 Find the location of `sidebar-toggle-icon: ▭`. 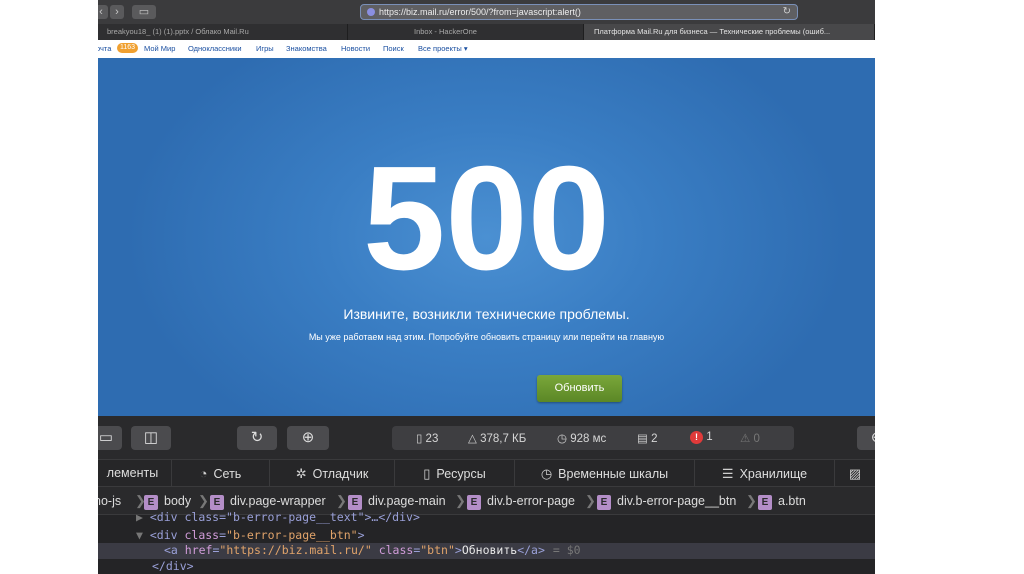

sidebar-toggle-icon: ▭ is located at coordinates (144, 12).